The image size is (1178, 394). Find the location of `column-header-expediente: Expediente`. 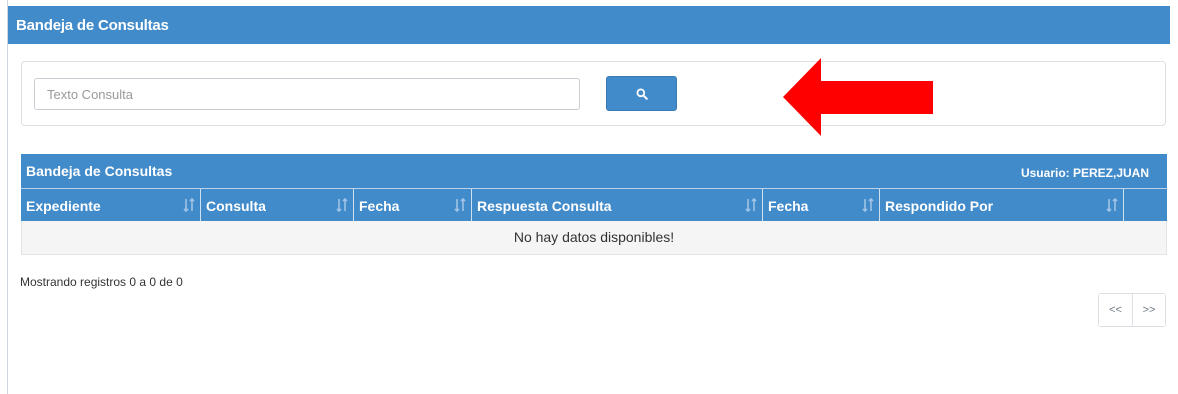

column-header-expediente: Expediente is located at coordinates (111, 205).